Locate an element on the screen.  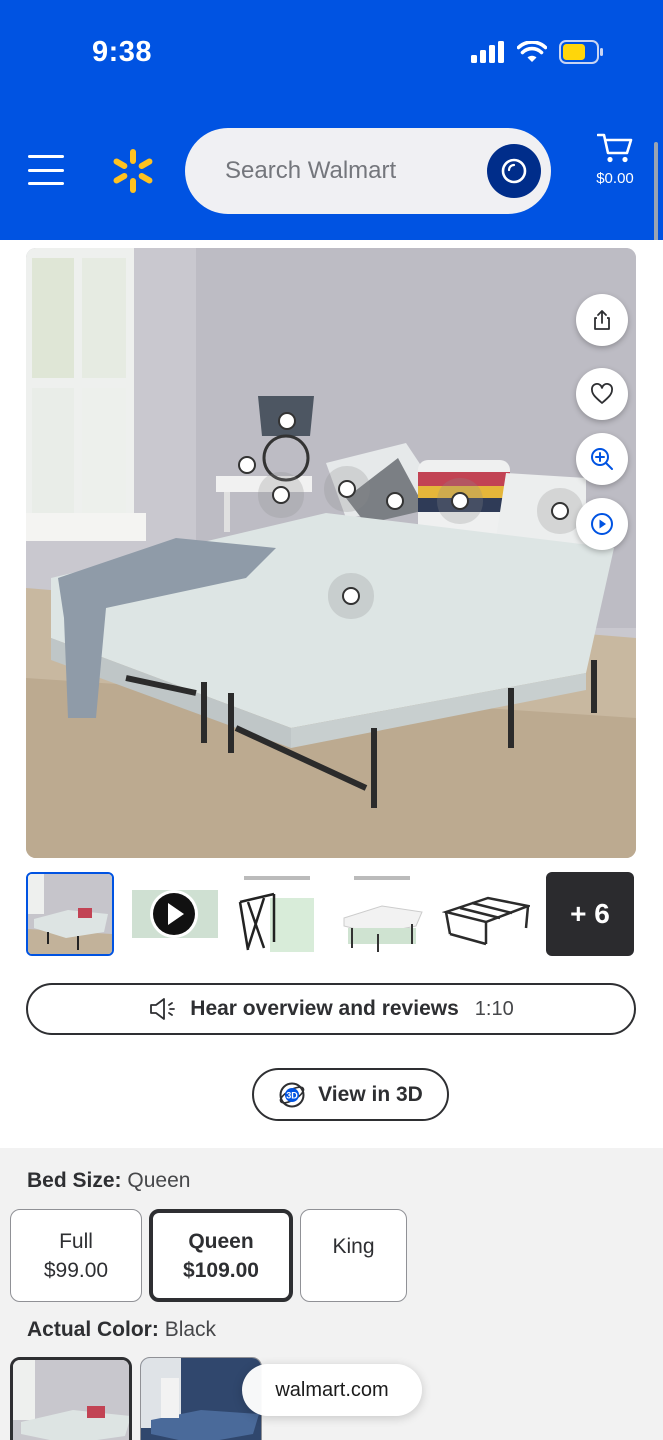
metal-frame-photo is located at coordinates (486, 914).